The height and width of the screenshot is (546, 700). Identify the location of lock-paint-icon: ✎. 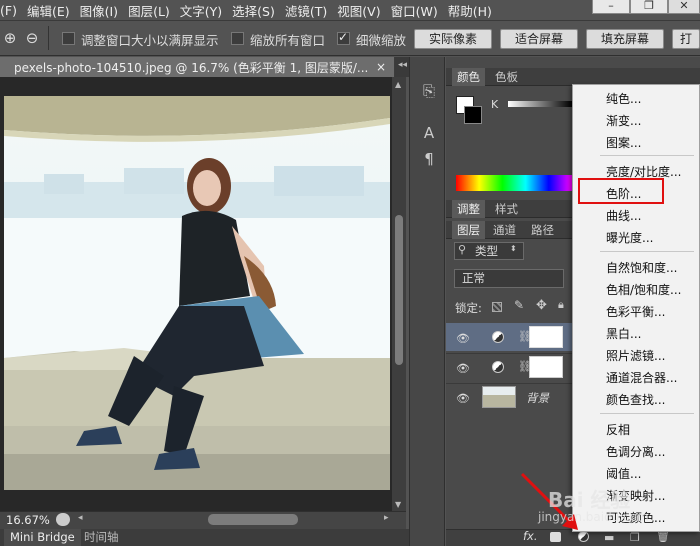
(519, 305).